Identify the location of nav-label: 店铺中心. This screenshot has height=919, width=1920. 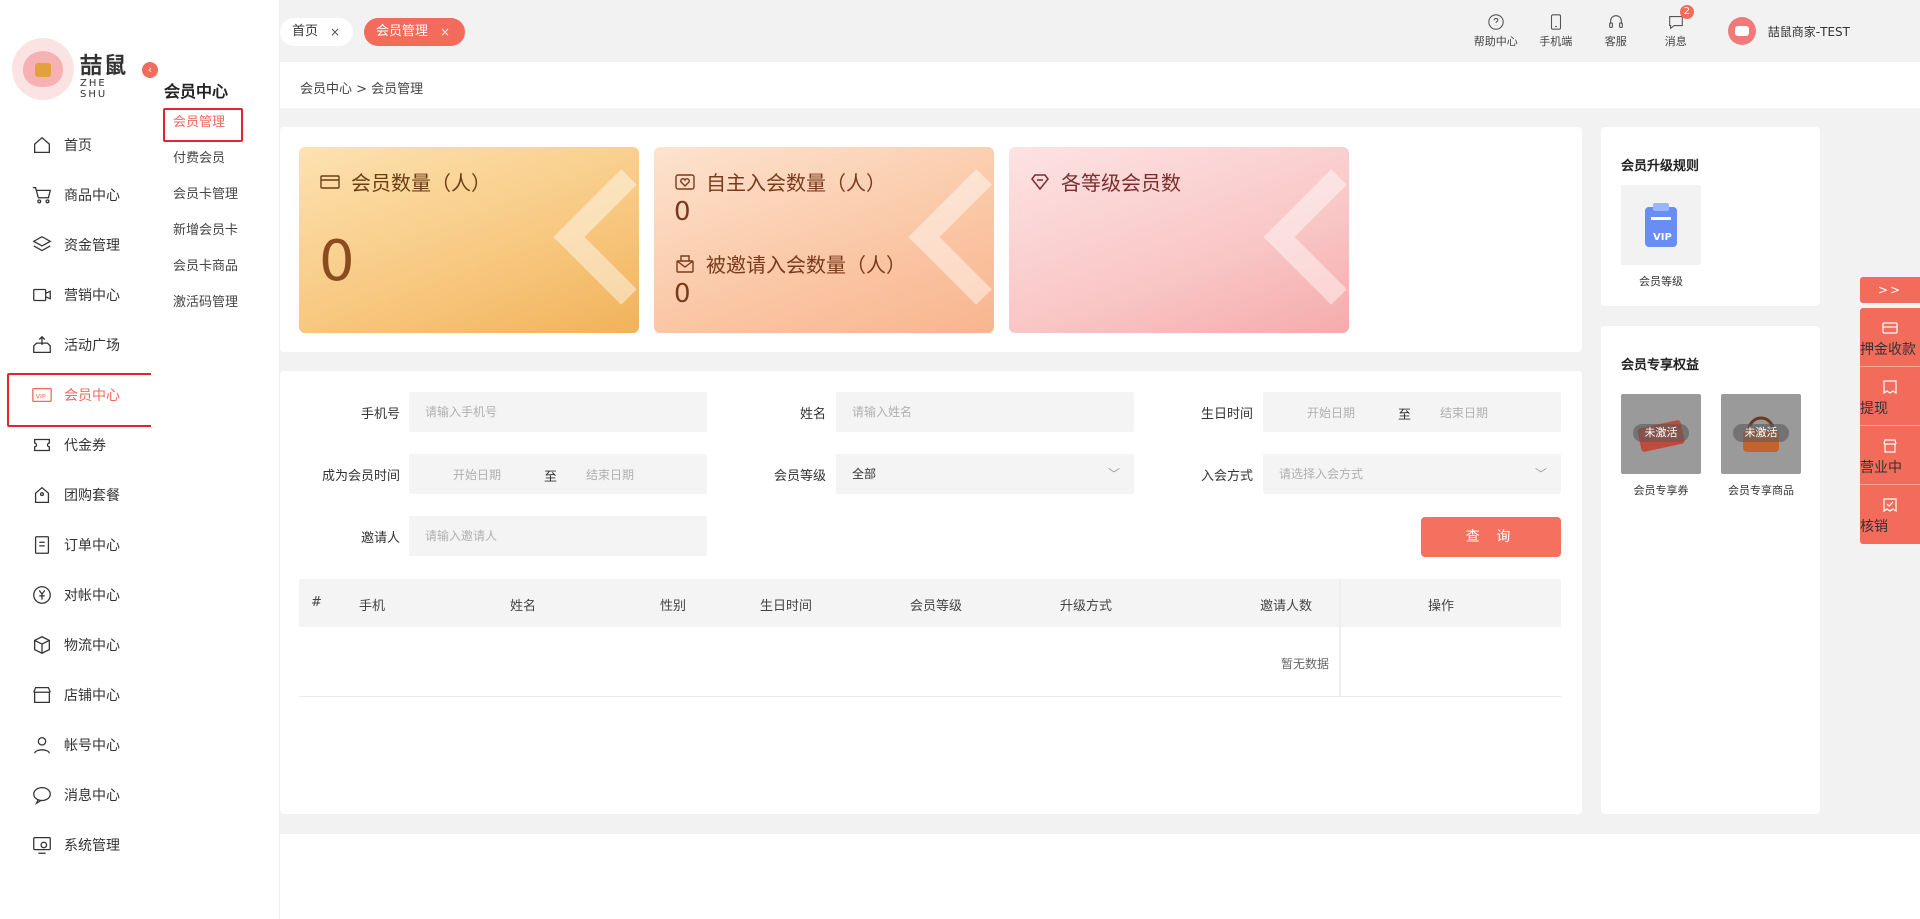
(92, 696).